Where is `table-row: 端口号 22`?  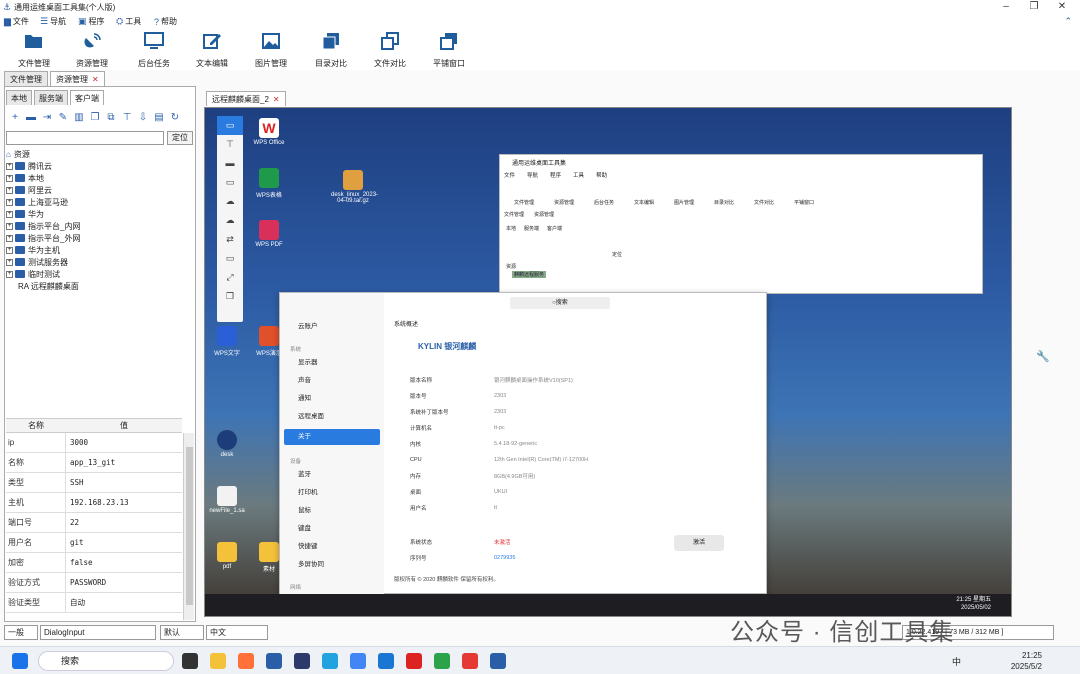
table-row: 端口号 22 is located at coordinates (94, 523).